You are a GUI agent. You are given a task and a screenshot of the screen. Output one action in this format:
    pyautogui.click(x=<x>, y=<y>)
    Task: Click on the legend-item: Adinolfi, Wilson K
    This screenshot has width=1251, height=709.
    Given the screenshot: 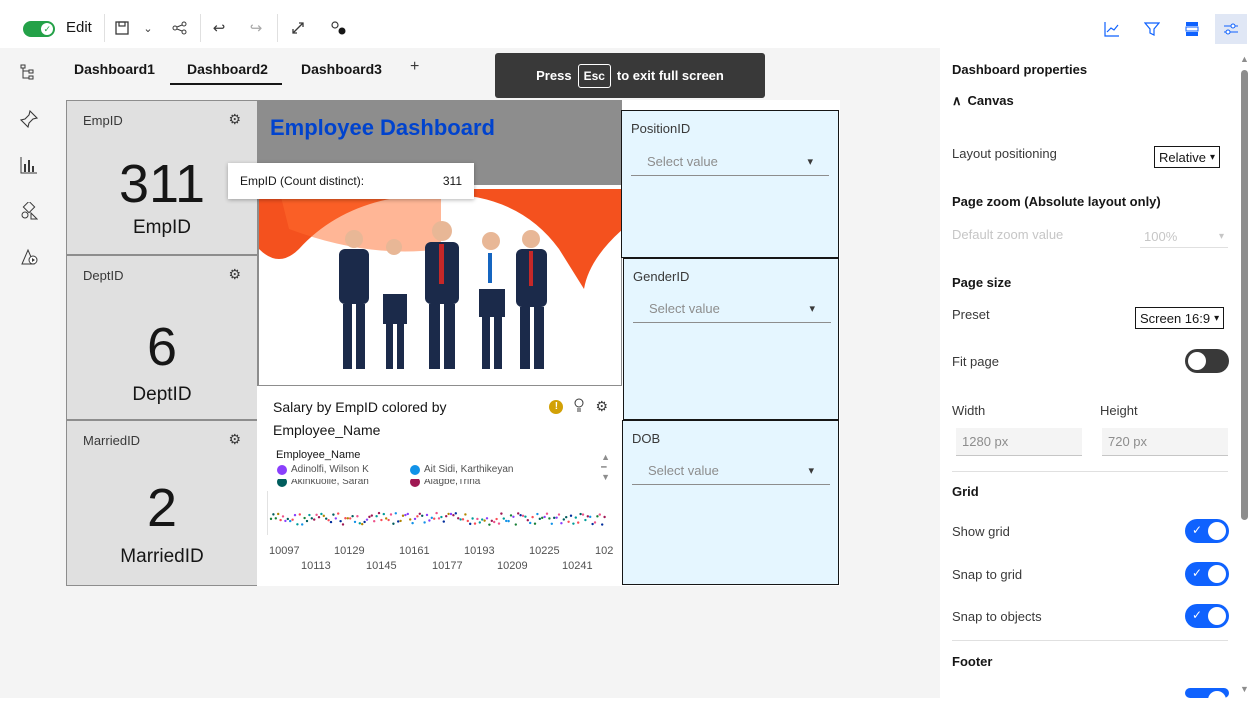 What is the action you would take?
    pyautogui.click(x=323, y=469)
    